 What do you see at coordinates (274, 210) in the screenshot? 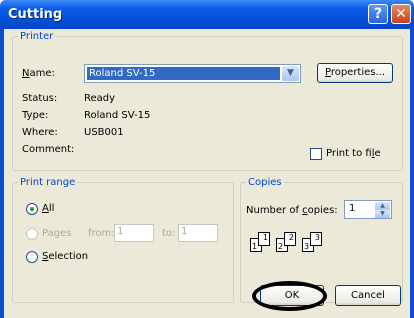
I see `copies-label-a: Number of` at bounding box center [274, 210].